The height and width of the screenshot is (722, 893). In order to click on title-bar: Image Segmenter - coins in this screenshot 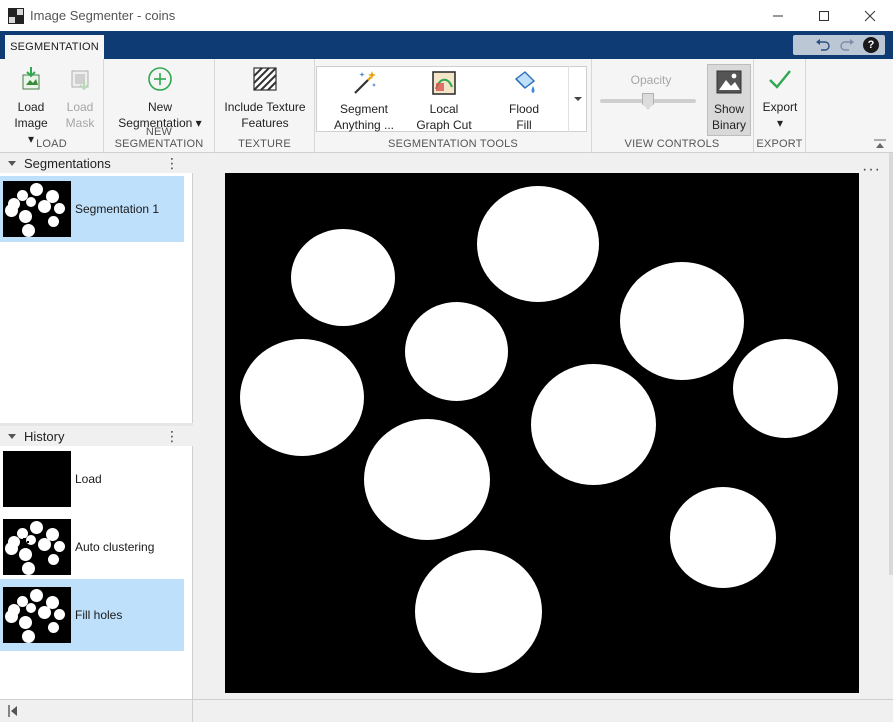, I will do `click(446, 15)`.